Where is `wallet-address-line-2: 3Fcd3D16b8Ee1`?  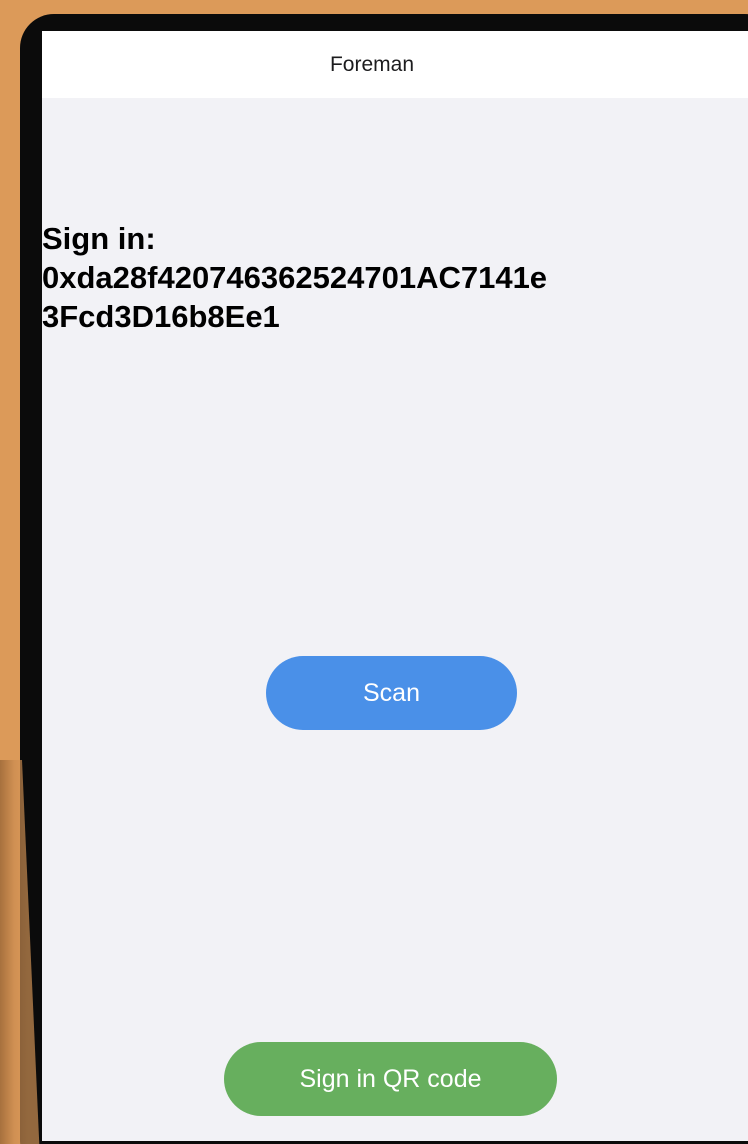 wallet-address-line-2: 3Fcd3D16b8Ee1 is located at coordinates (161, 316).